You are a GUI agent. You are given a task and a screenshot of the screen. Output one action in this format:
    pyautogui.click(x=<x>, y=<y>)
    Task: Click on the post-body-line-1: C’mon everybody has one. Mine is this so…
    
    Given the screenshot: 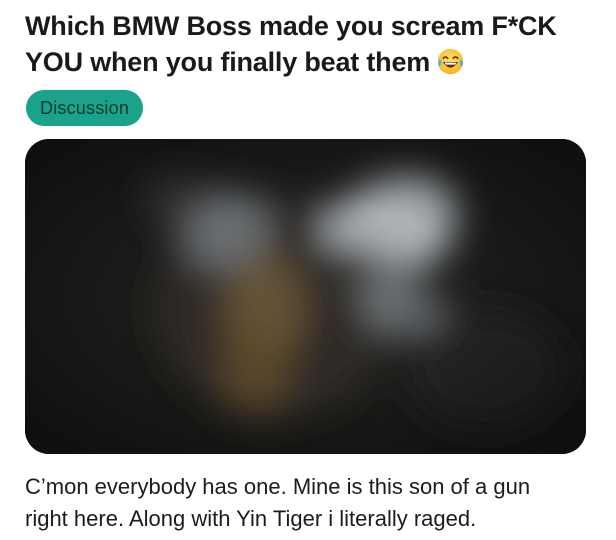 What is the action you would take?
    pyautogui.click(x=278, y=486)
    